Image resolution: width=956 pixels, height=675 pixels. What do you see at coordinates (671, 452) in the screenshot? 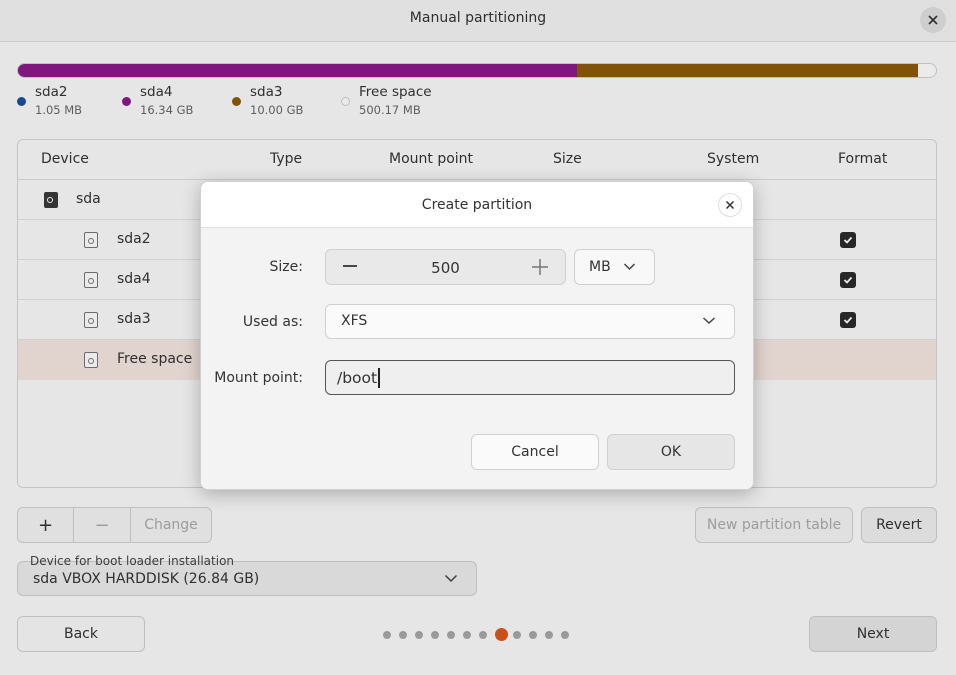
I see `ok-button: OK` at bounding box center [671, 452].